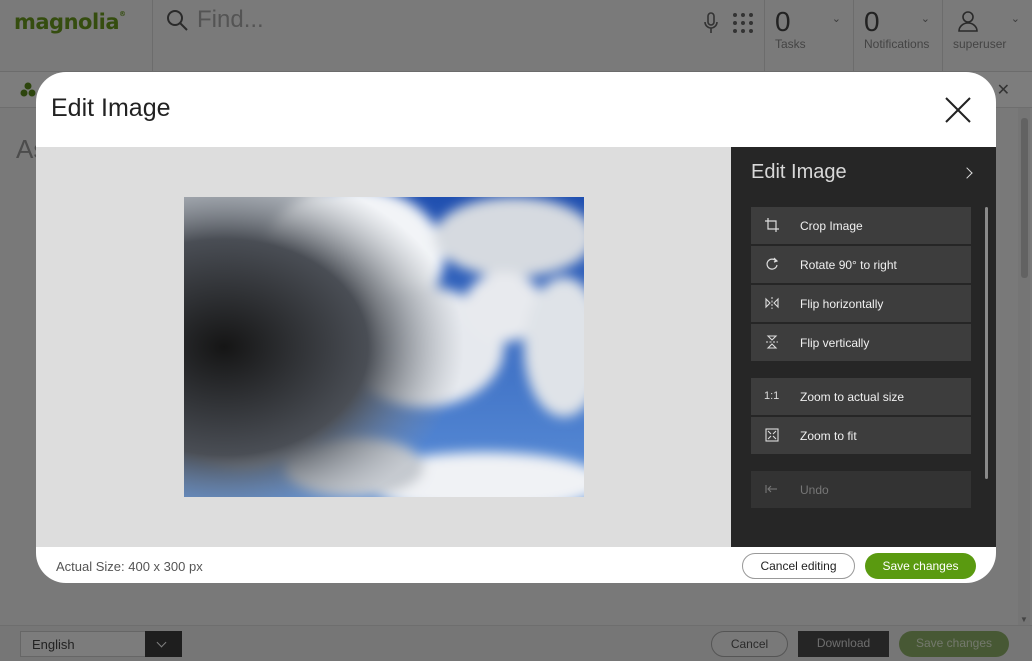 The height and width of the screenshot is (661, 1032). I want to click on panel-scrollbar, so click(986, 343).